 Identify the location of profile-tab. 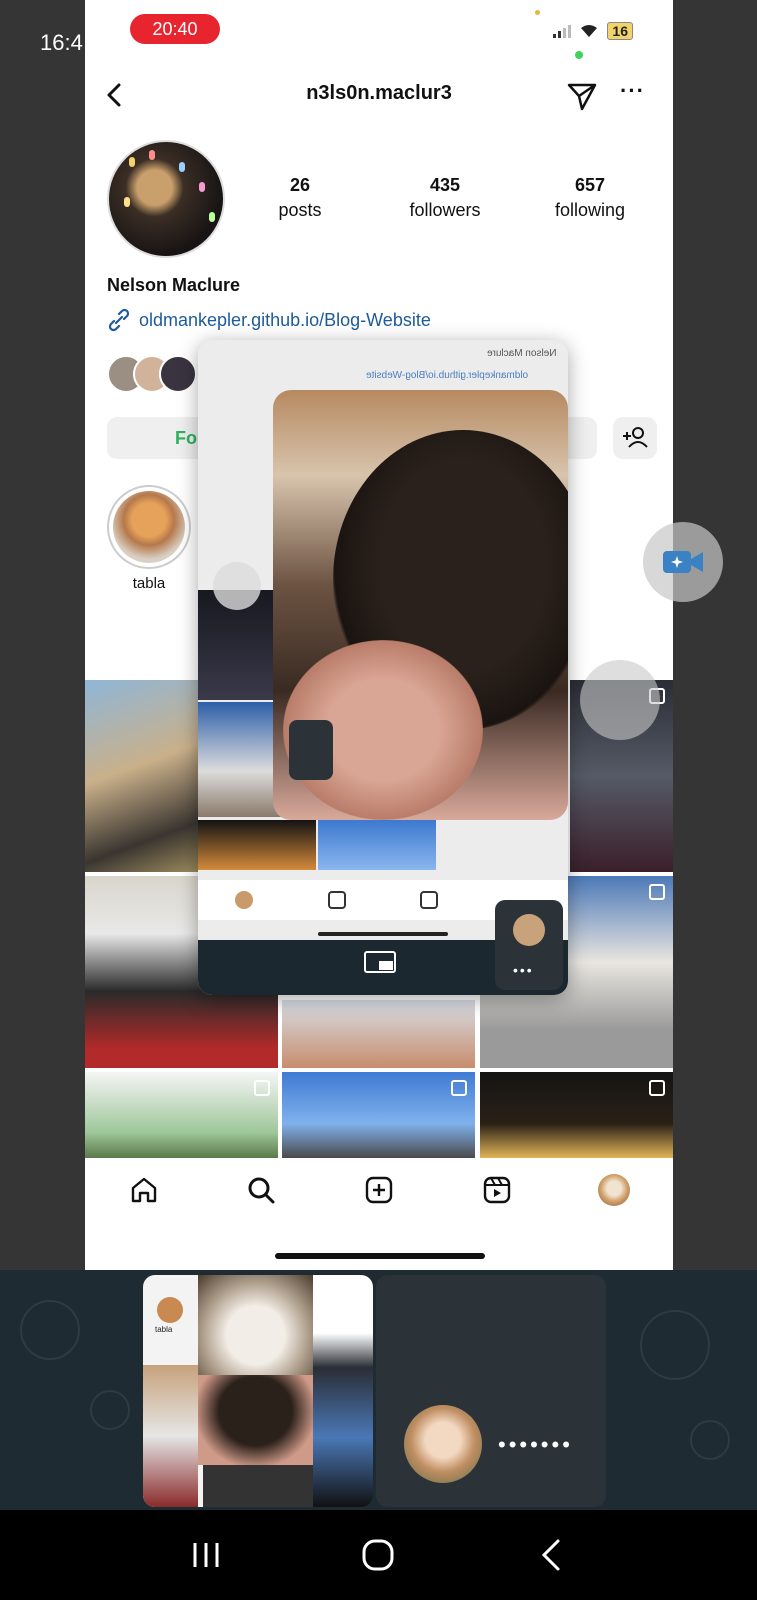
(614, 1190).